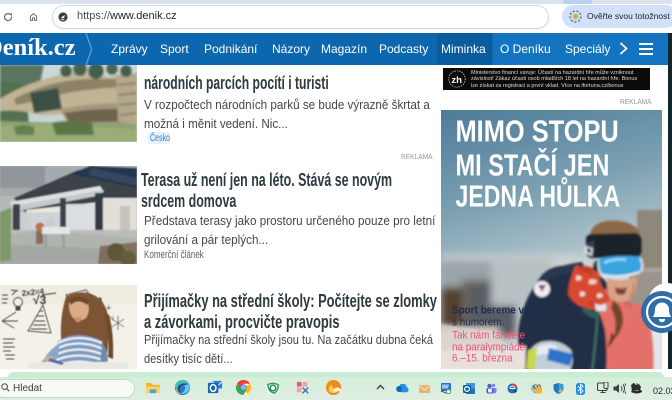 The width and height of the screenshot is (672, 400). Describe the element at coordinates (478, 323) in the screenshot. I see `svg-text: s humorem.` at that location.